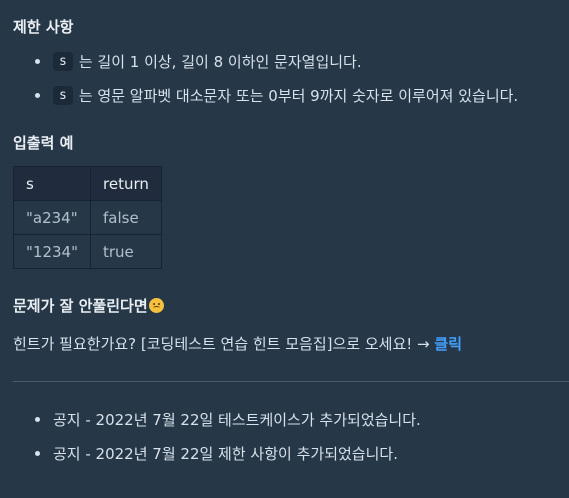 The height and width of the screenshot is (498, 569). Describe the element at coordinates (237, 419) in the screenshot. I see `notice-text: 공지 - 2022년 7월 22일 테스트케이스가 추가되었습니다.` at that location.